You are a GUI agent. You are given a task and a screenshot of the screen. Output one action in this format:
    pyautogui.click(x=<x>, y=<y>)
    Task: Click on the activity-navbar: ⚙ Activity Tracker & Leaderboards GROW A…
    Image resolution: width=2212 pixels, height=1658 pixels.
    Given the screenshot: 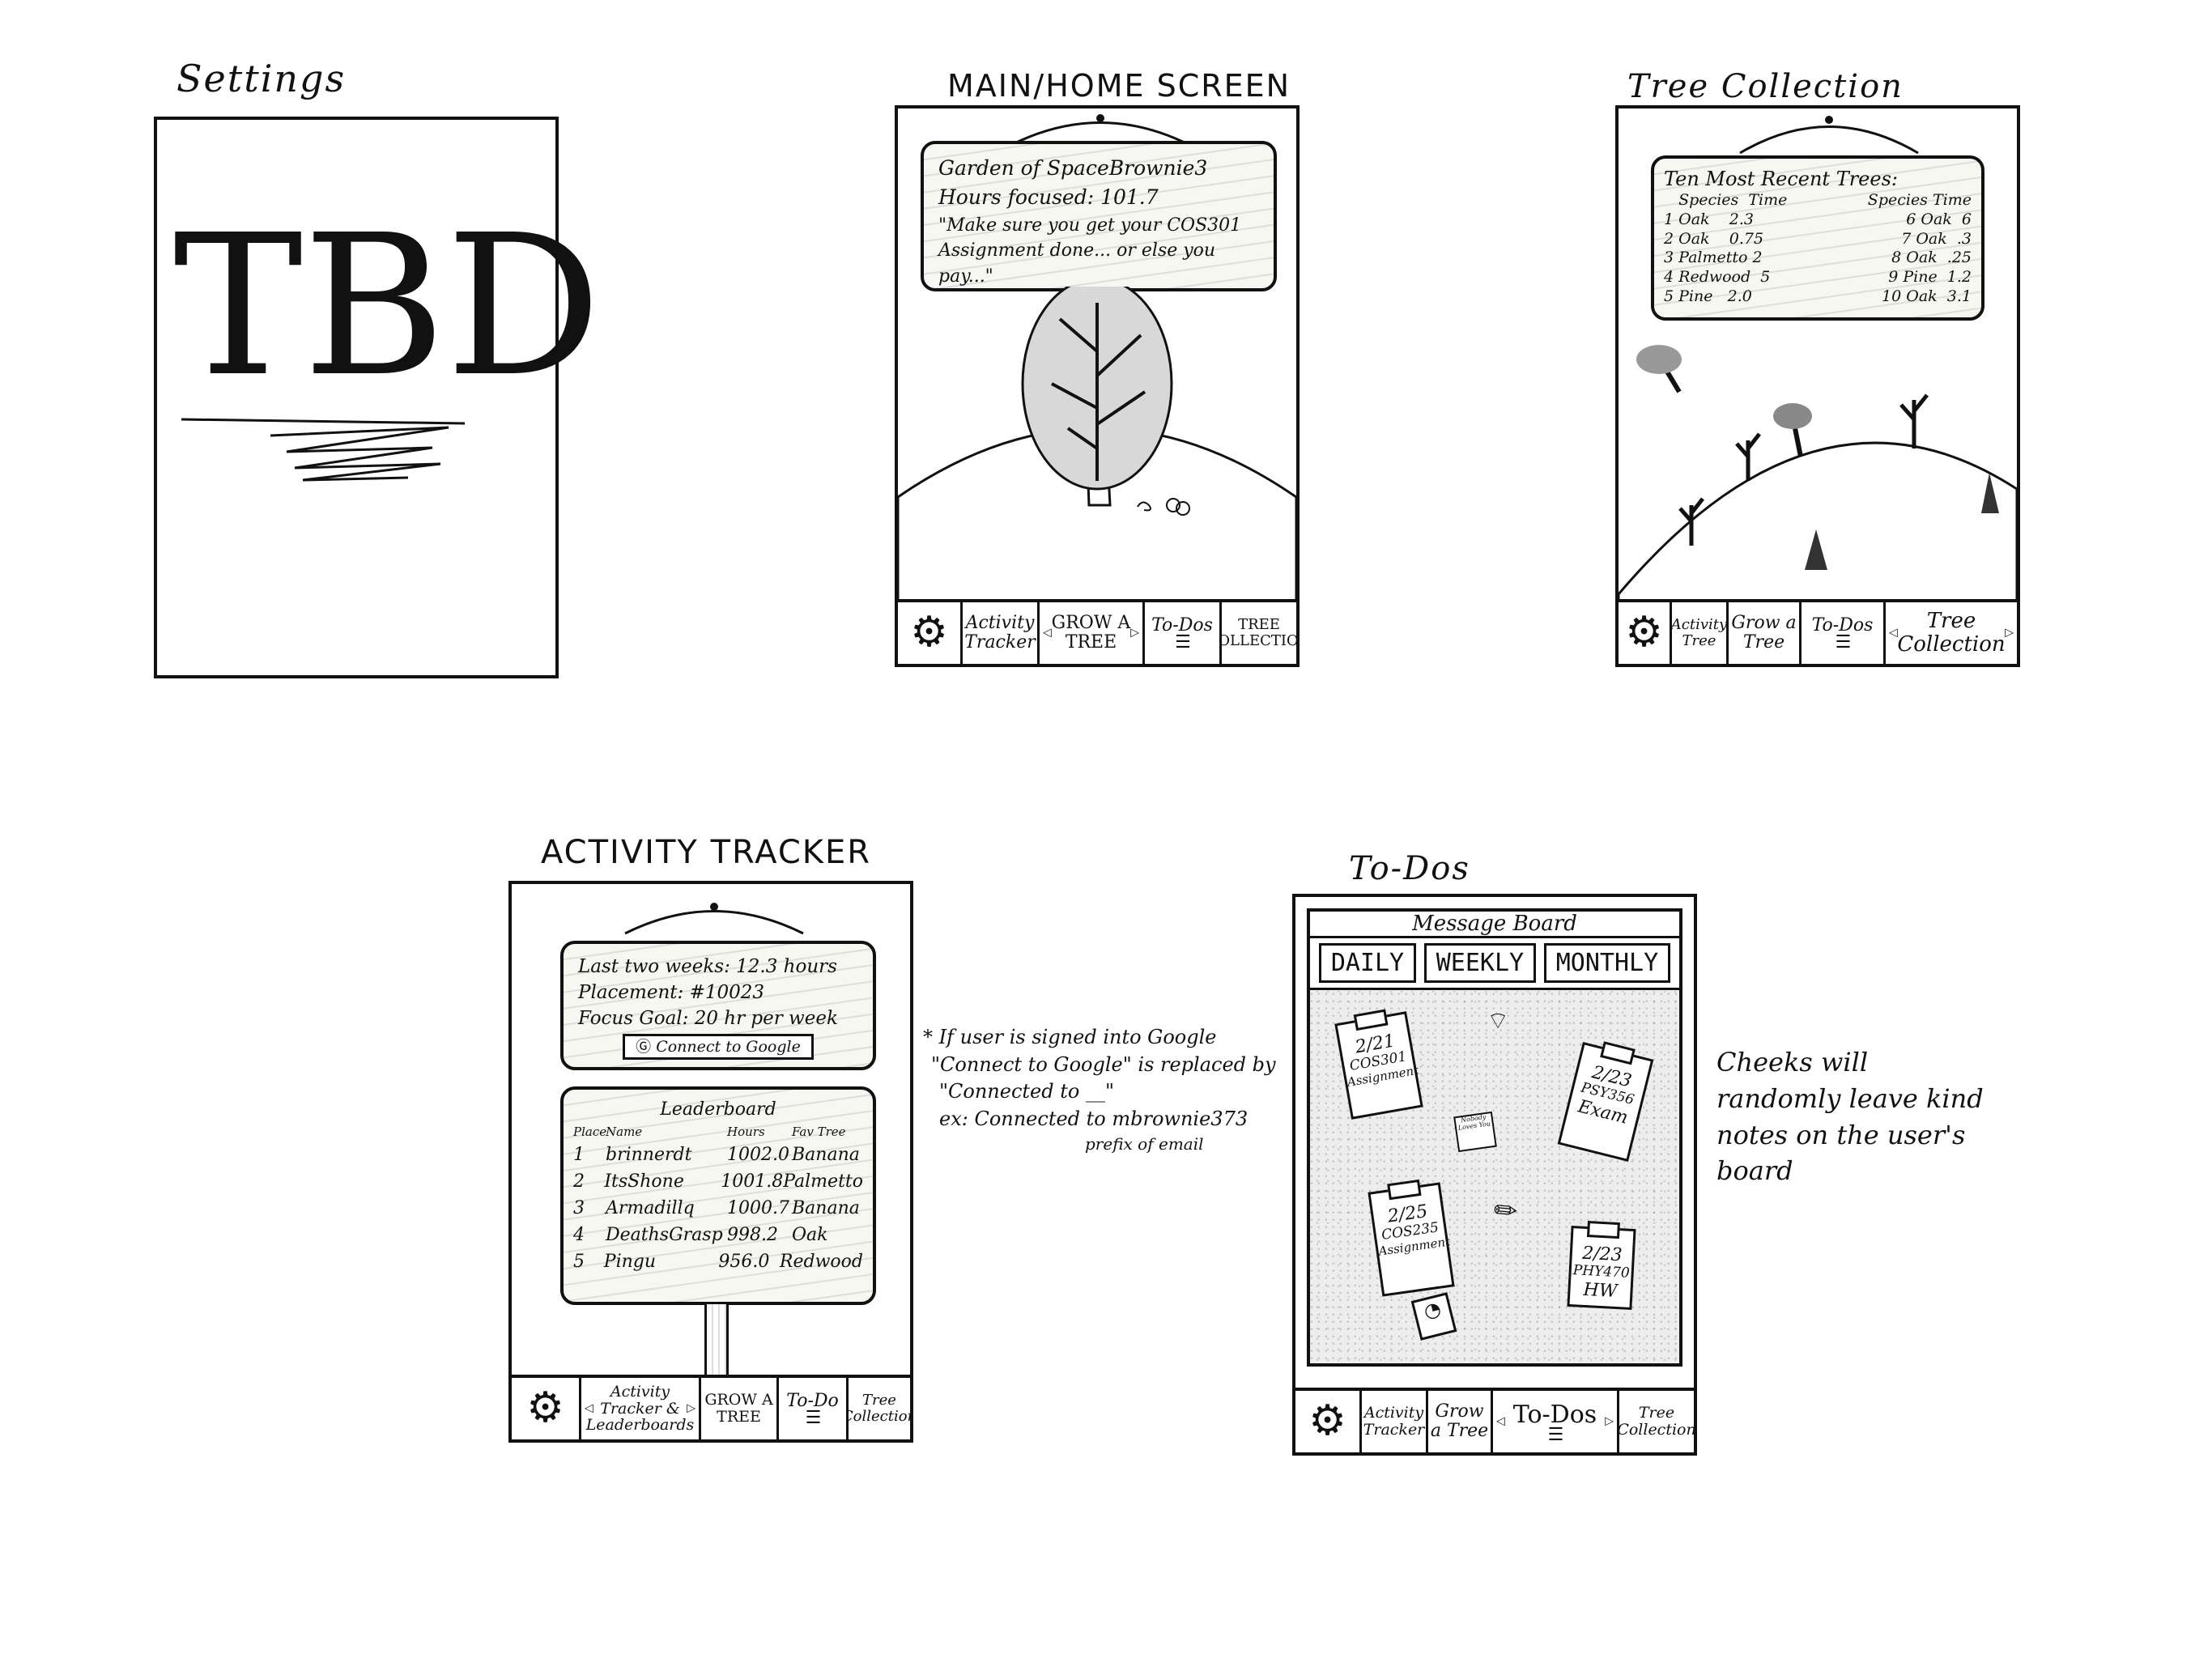 What is the action you would take?
    pyautogui.click(x=711, y=1407)
    